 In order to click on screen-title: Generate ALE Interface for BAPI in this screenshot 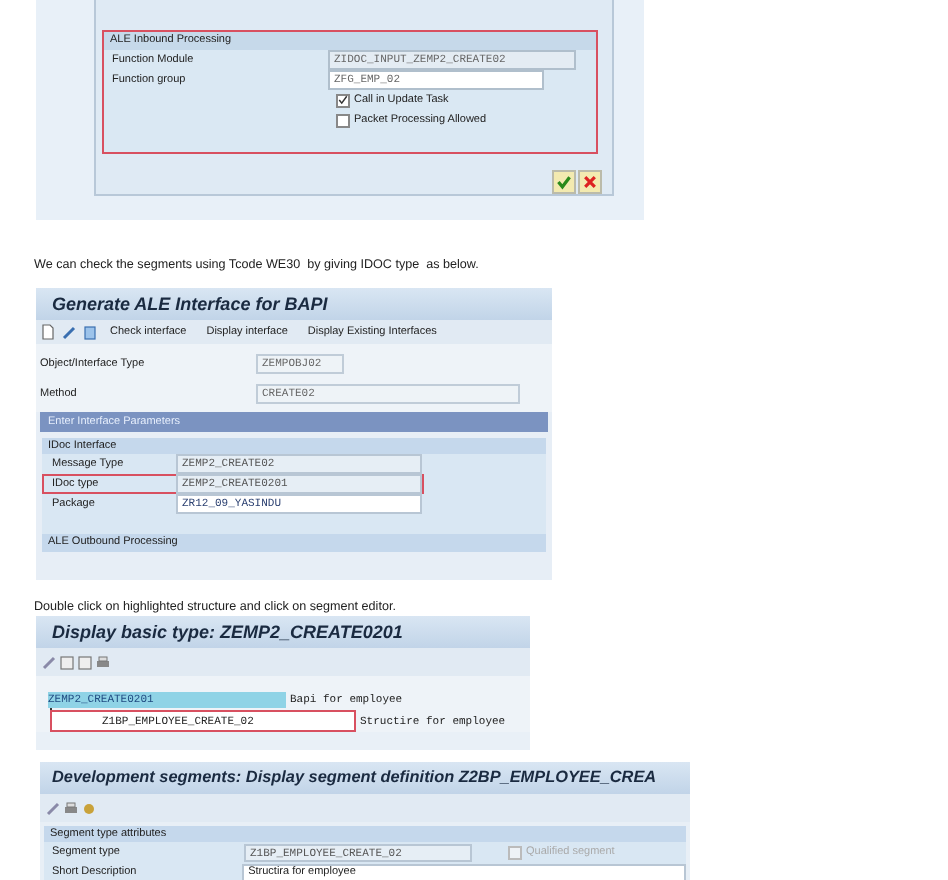, I will do `click(294, 304)`.